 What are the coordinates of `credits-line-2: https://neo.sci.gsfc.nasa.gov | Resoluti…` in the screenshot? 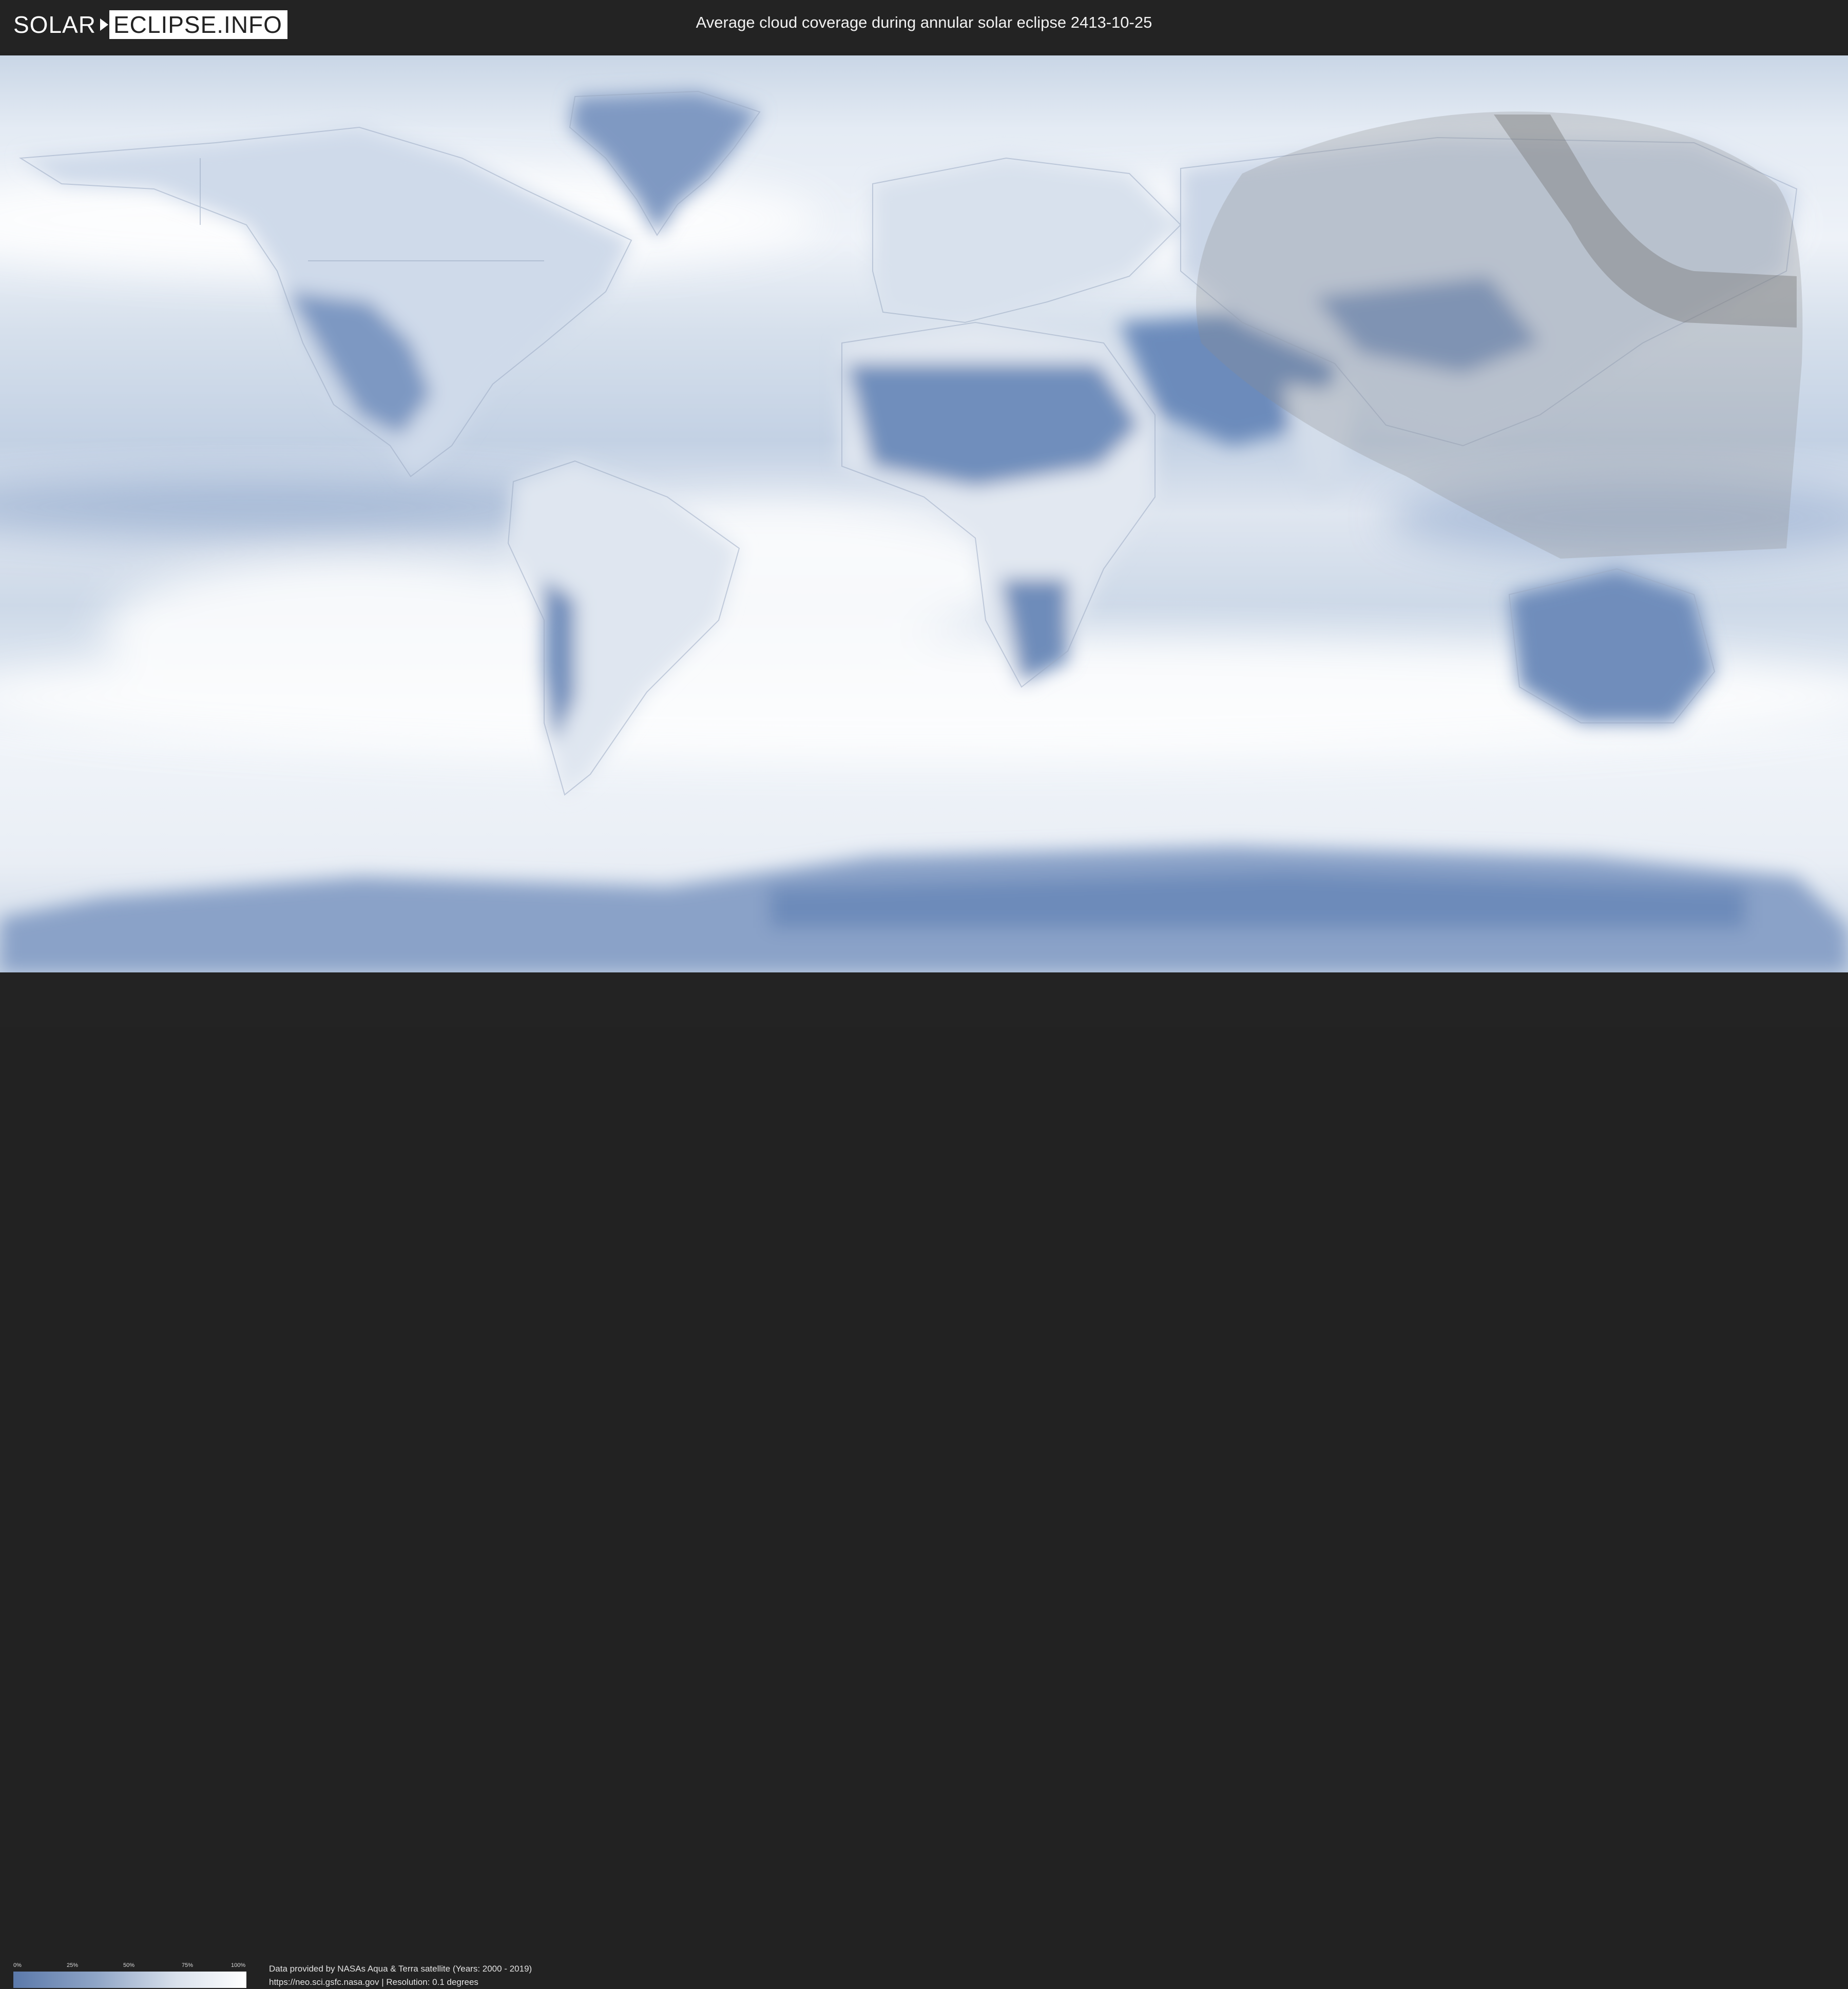 It's located at (373, 1982).